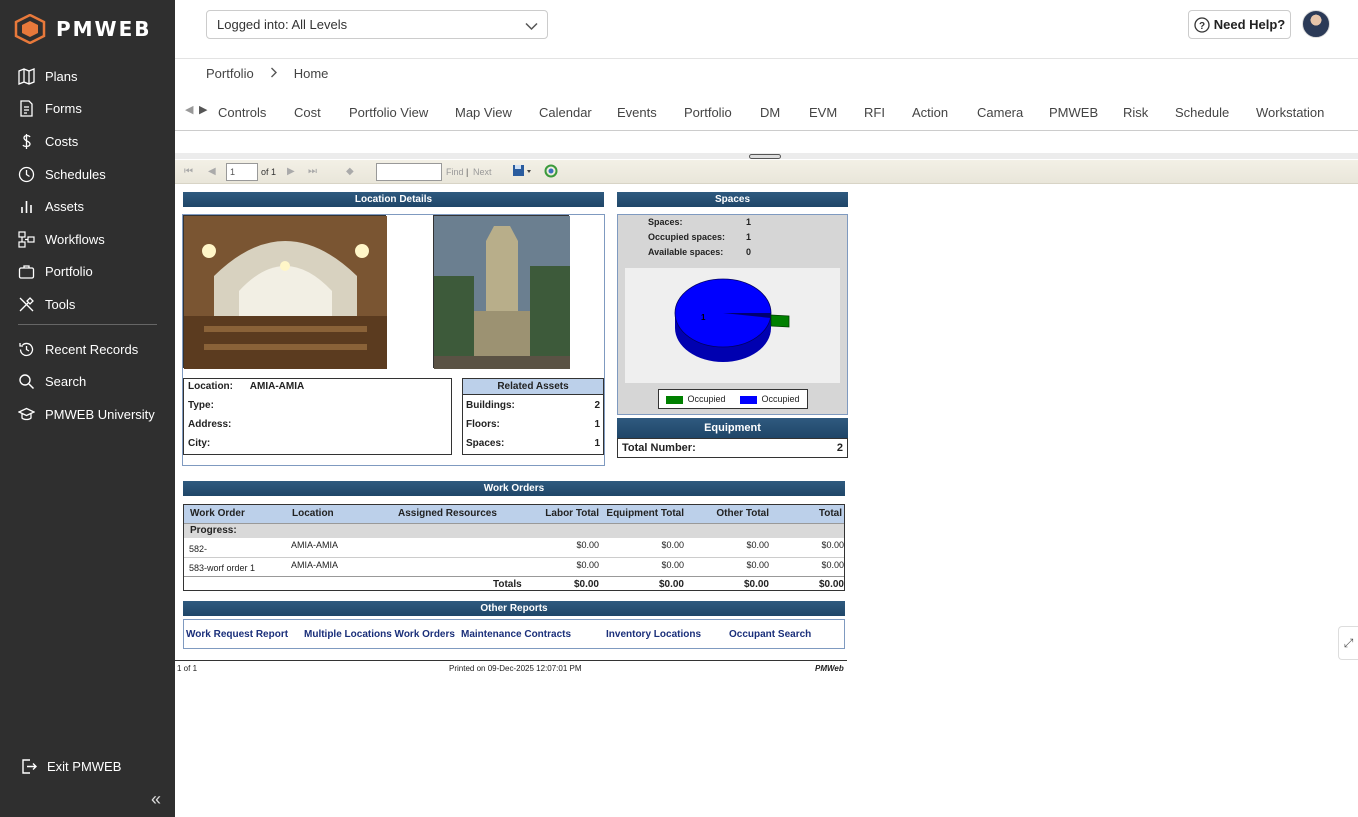 The width and height of the screenshot is (1358, 817). Describe the element at coordinates (551, 172) in the screenshot. I see `refresh-icon` at that location.